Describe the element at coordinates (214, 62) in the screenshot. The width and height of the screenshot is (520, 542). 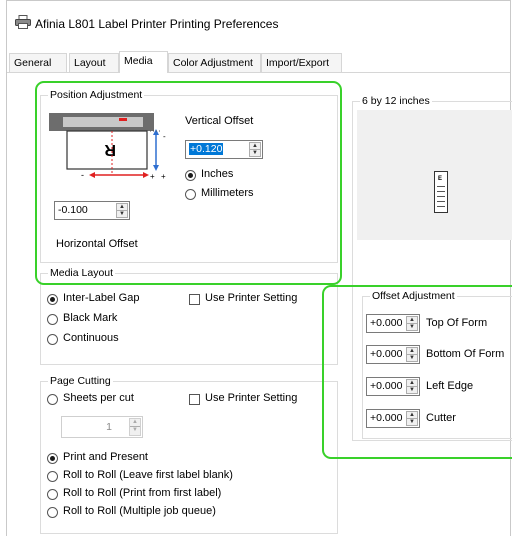
I see `tab-color-adjustment: Color Adjustment` at that location.